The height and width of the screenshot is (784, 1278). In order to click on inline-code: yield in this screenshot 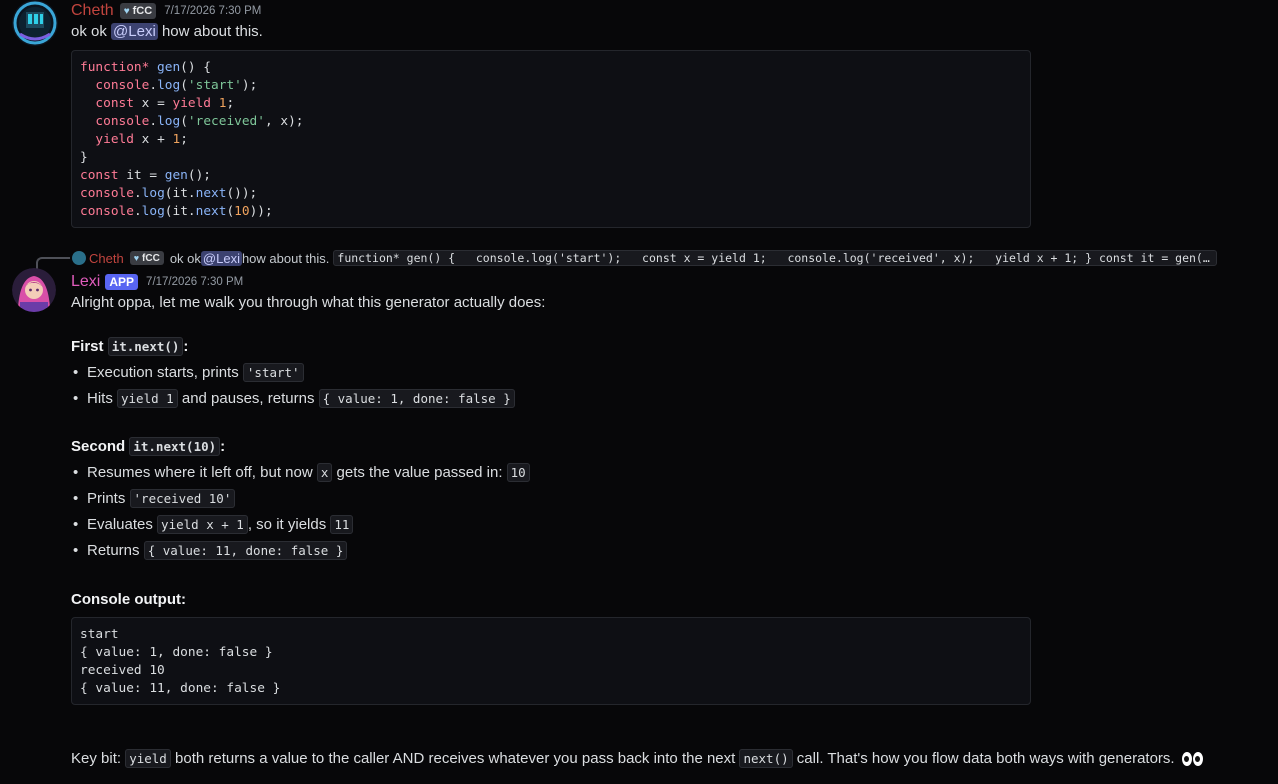, I will do `click(148, 758)`.